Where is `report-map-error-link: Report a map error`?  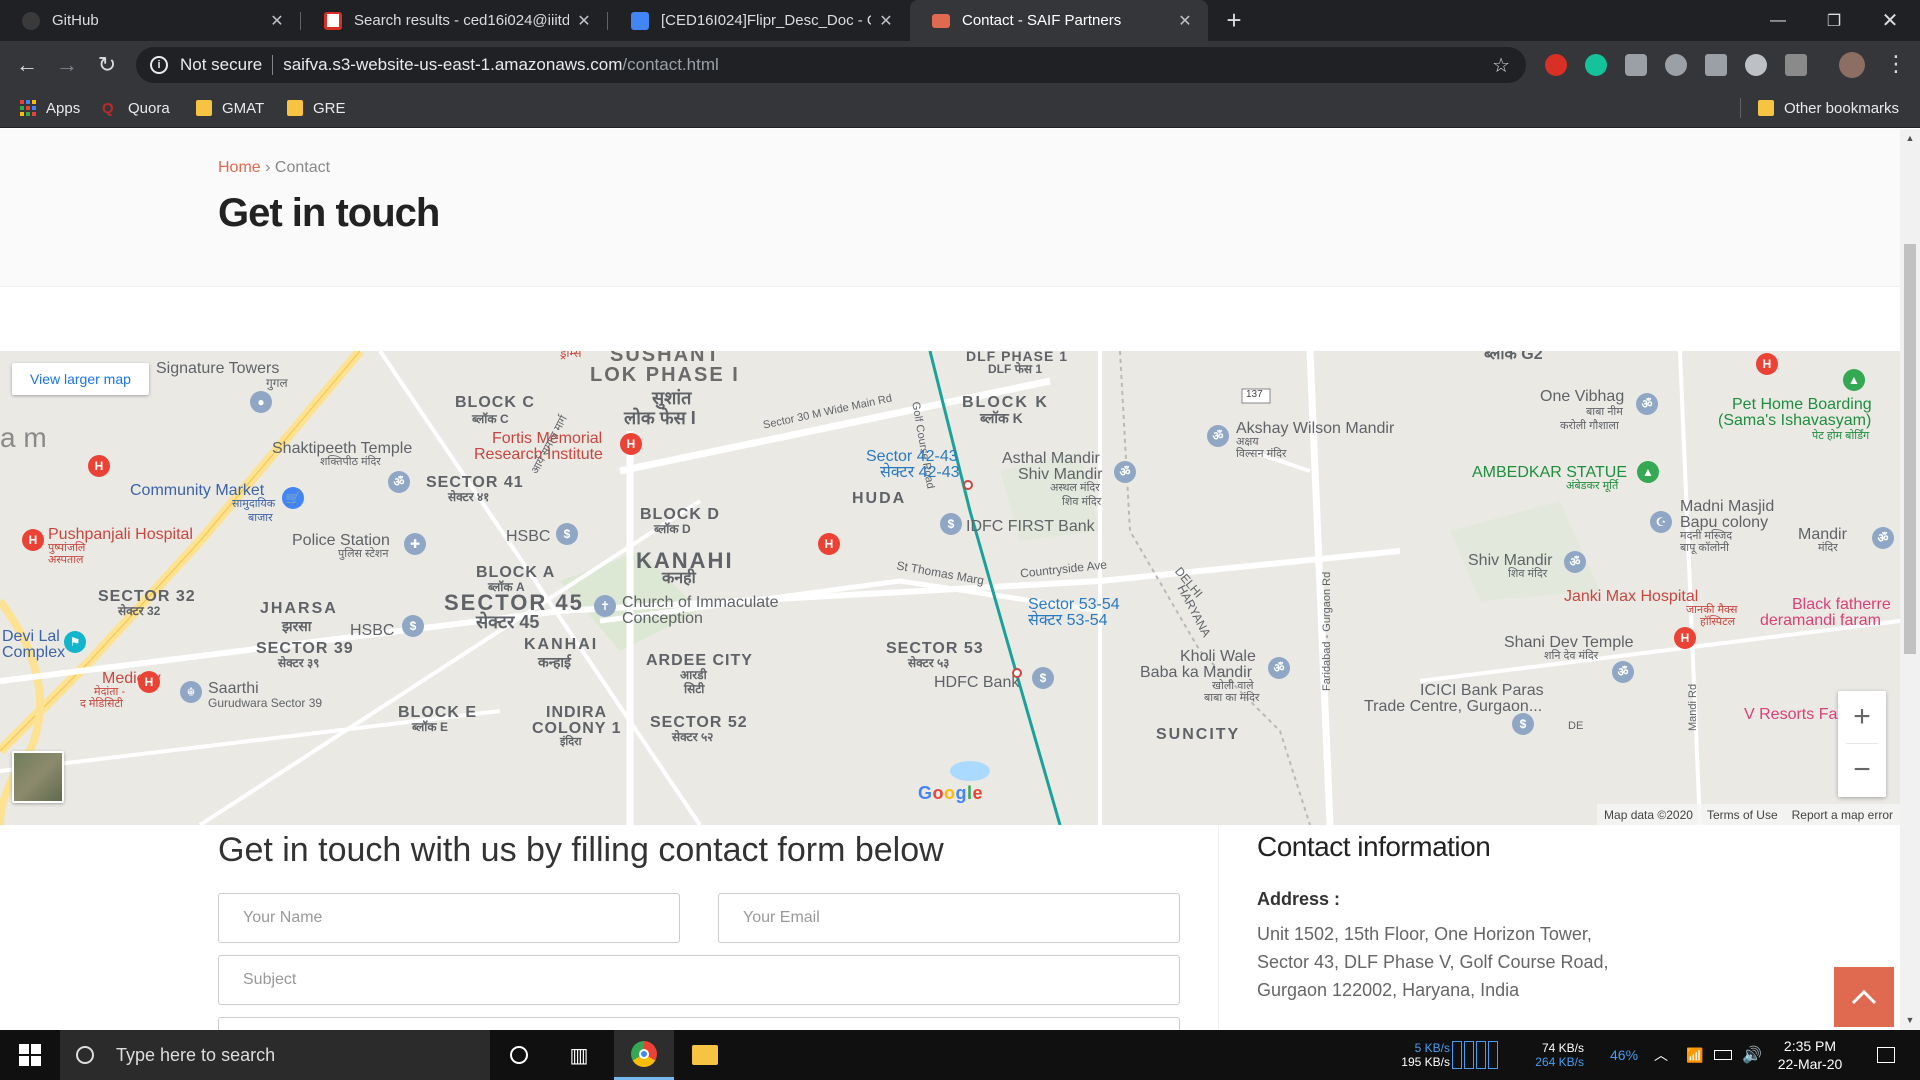 report-map-error-link: Report a map error is located at coordinates (1842, 815).